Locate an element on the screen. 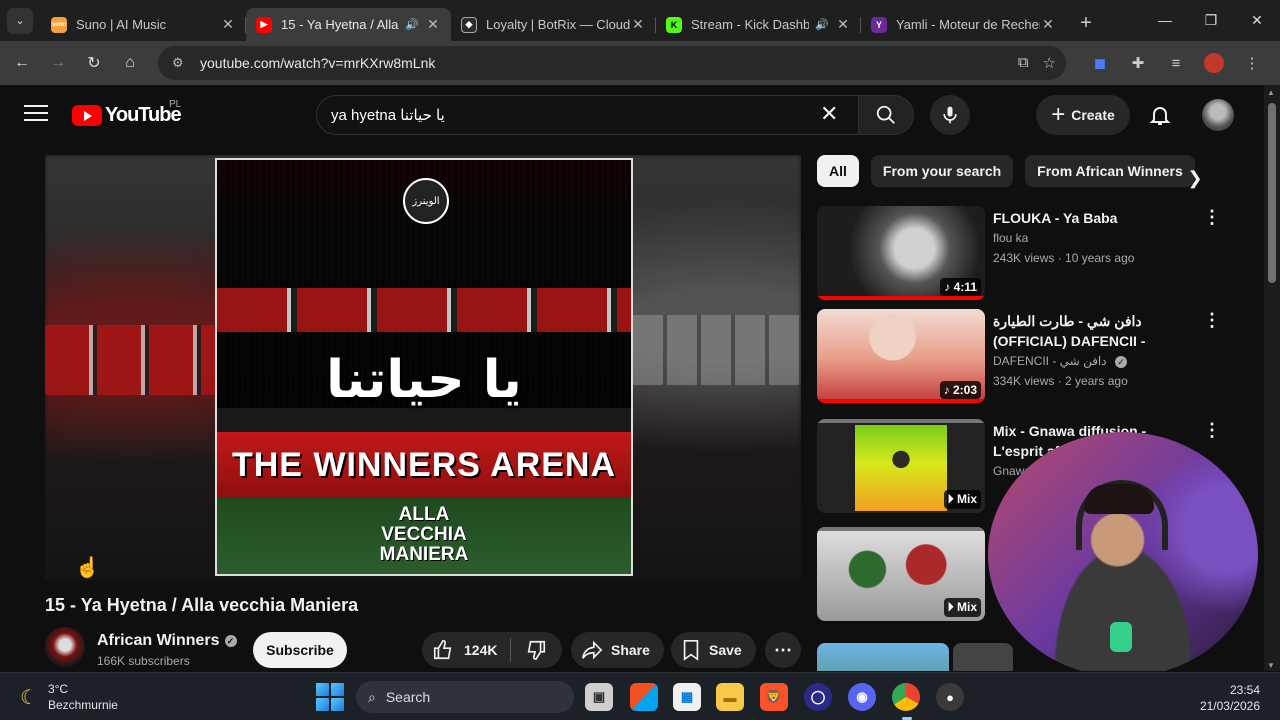  duration-badge: ♪ 2:03 is located at coordinates (960, 390).